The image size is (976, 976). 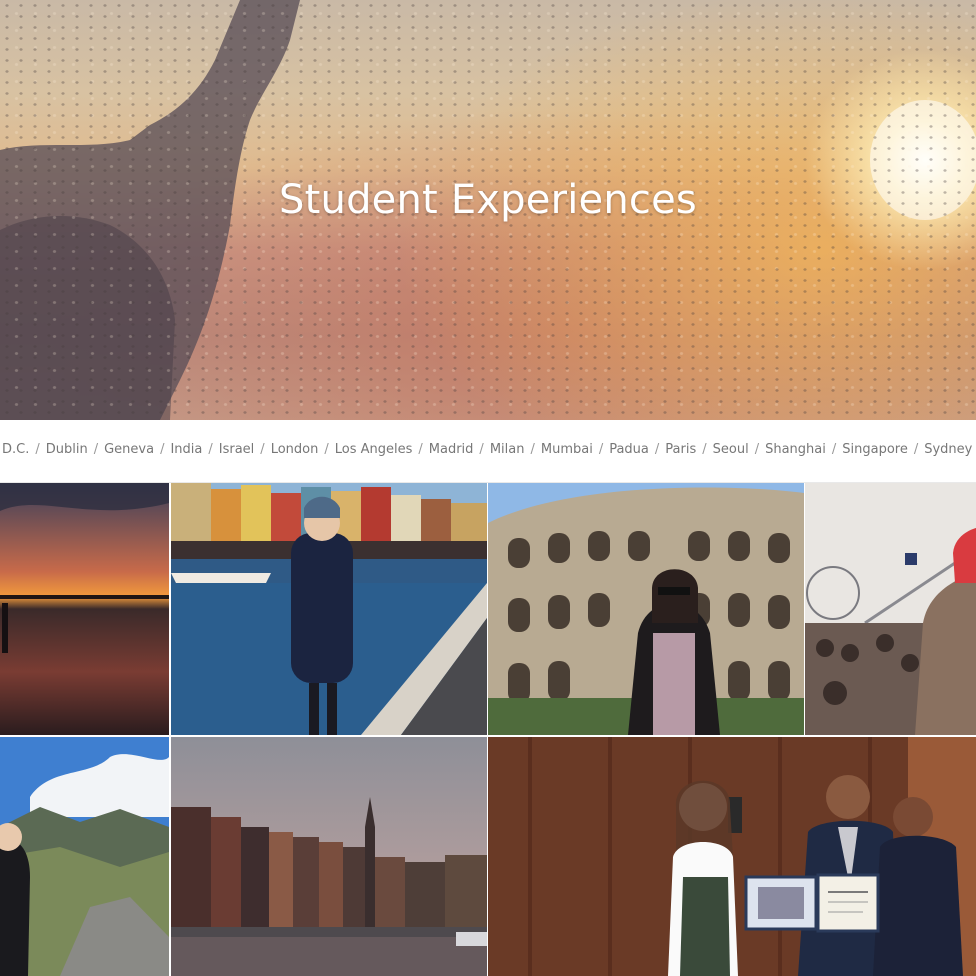 I want to click on page-title: Student Experiences, so click(x=488, y=199).